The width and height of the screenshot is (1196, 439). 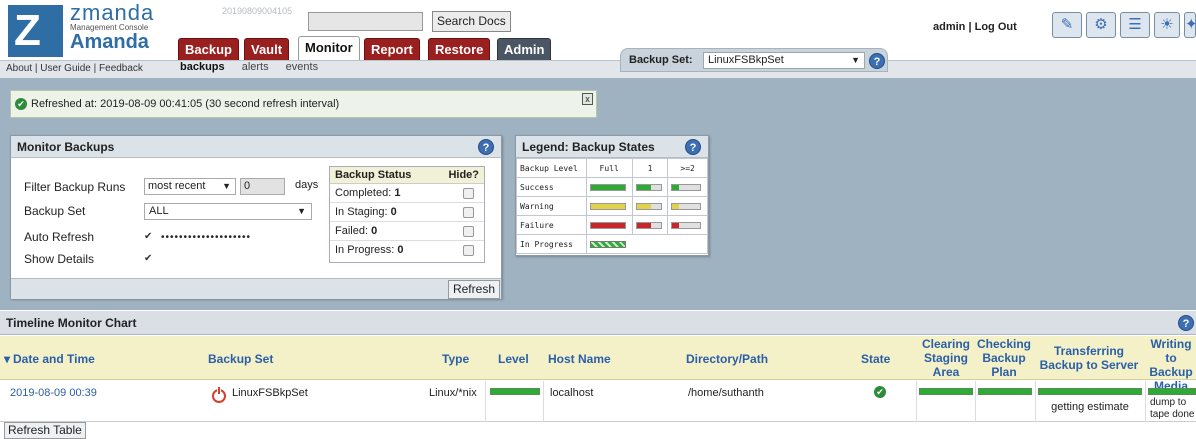 I want to click on legend-title: Legend: Backup States ?, so click(x=612, y=147).